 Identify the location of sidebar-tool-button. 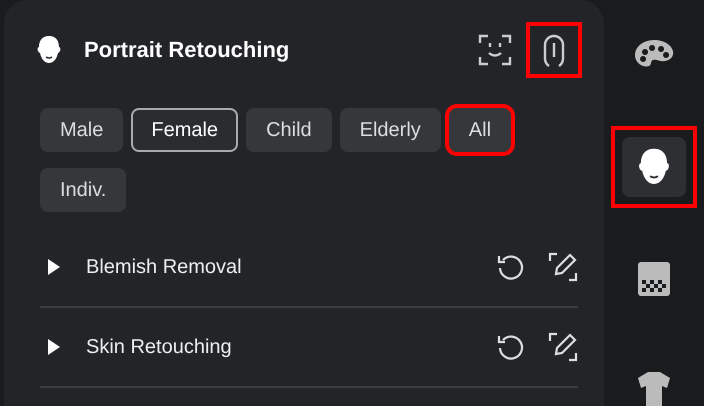
(654, 167).